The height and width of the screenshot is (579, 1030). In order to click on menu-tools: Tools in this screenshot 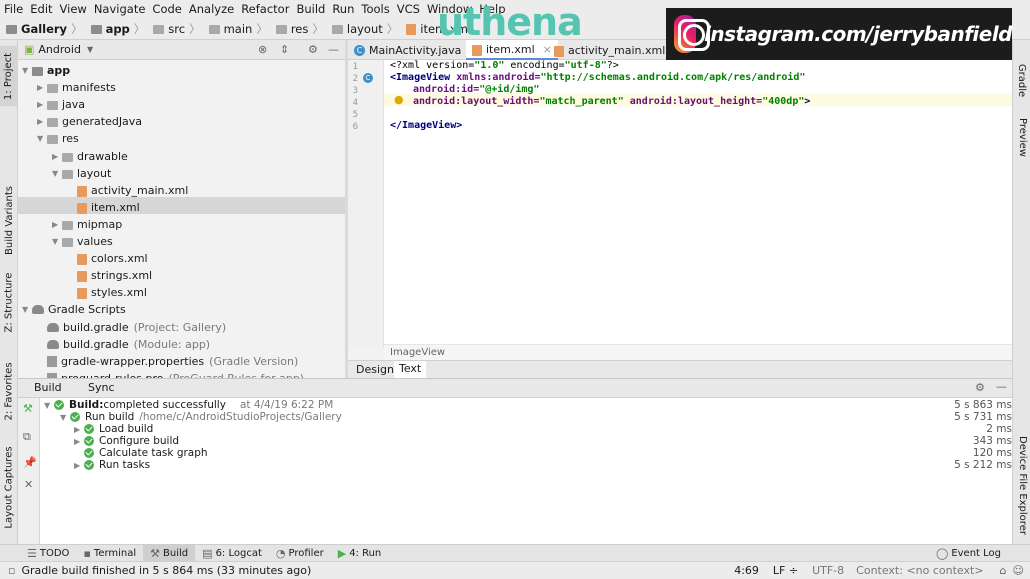, I will do `click(375, 9)`.